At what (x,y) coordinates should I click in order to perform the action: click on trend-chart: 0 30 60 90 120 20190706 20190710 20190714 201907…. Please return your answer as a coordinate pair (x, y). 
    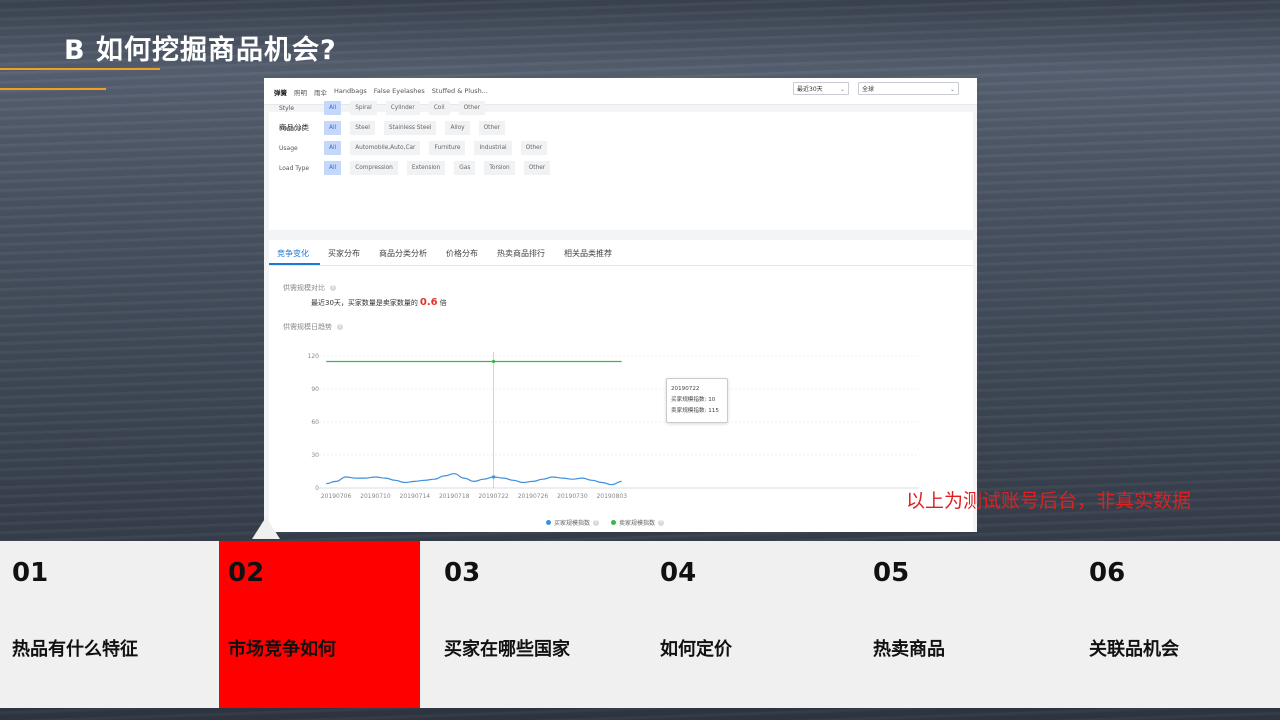
    Looking at the image, I should click on (613, 426).